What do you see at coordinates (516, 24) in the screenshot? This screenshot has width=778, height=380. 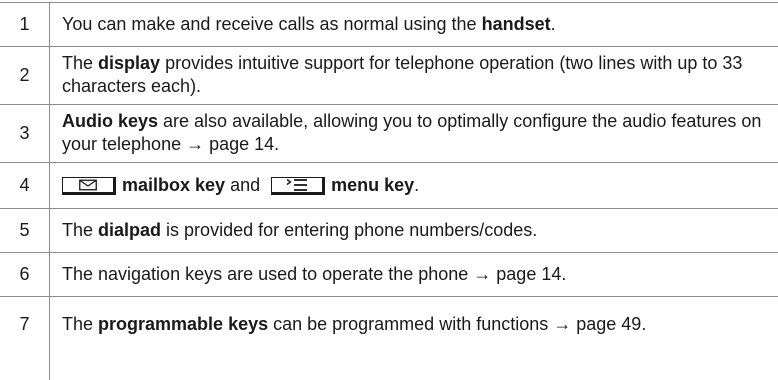 I see `bold-term: handset` at bounding box center [516, 24].